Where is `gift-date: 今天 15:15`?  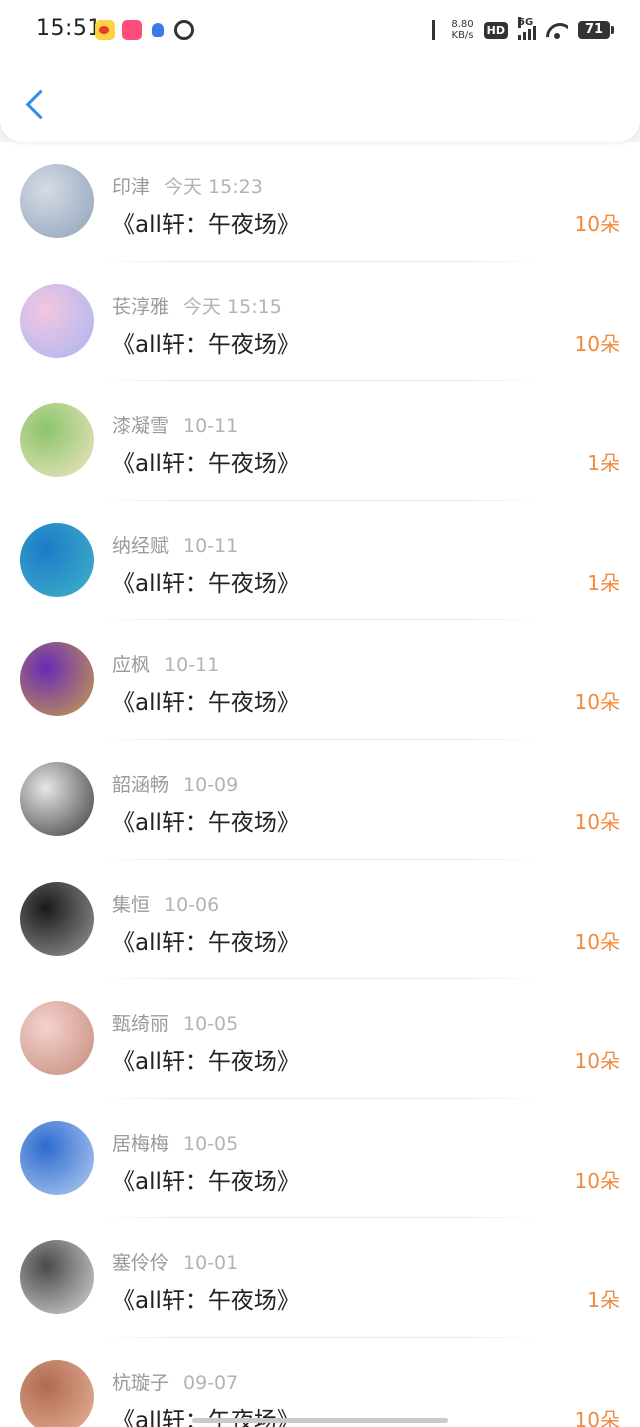 gift-date: 今天 15:15 is located at coordinates (232, 306).